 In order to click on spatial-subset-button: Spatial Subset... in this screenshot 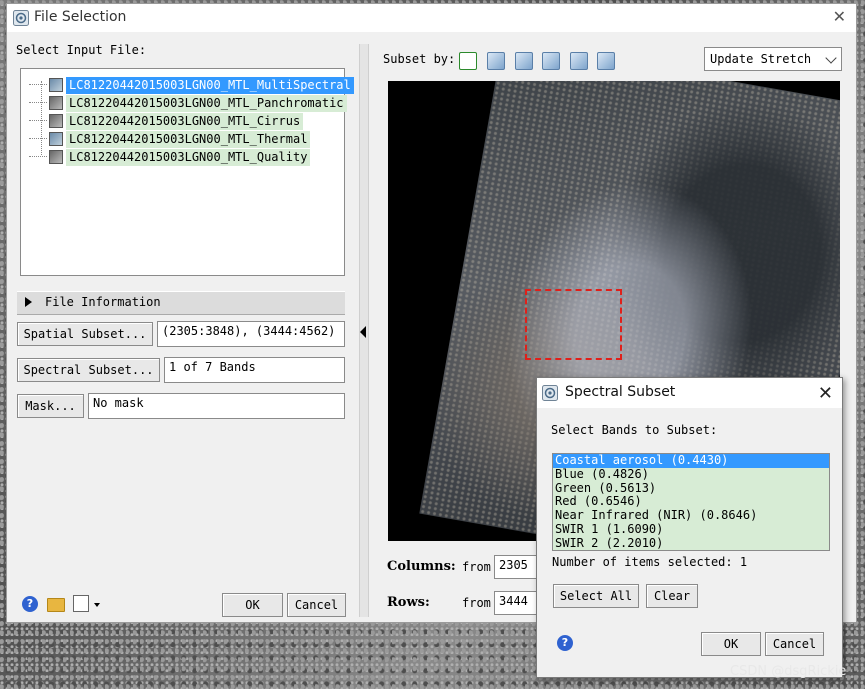, I will do `click(85, 334)`.